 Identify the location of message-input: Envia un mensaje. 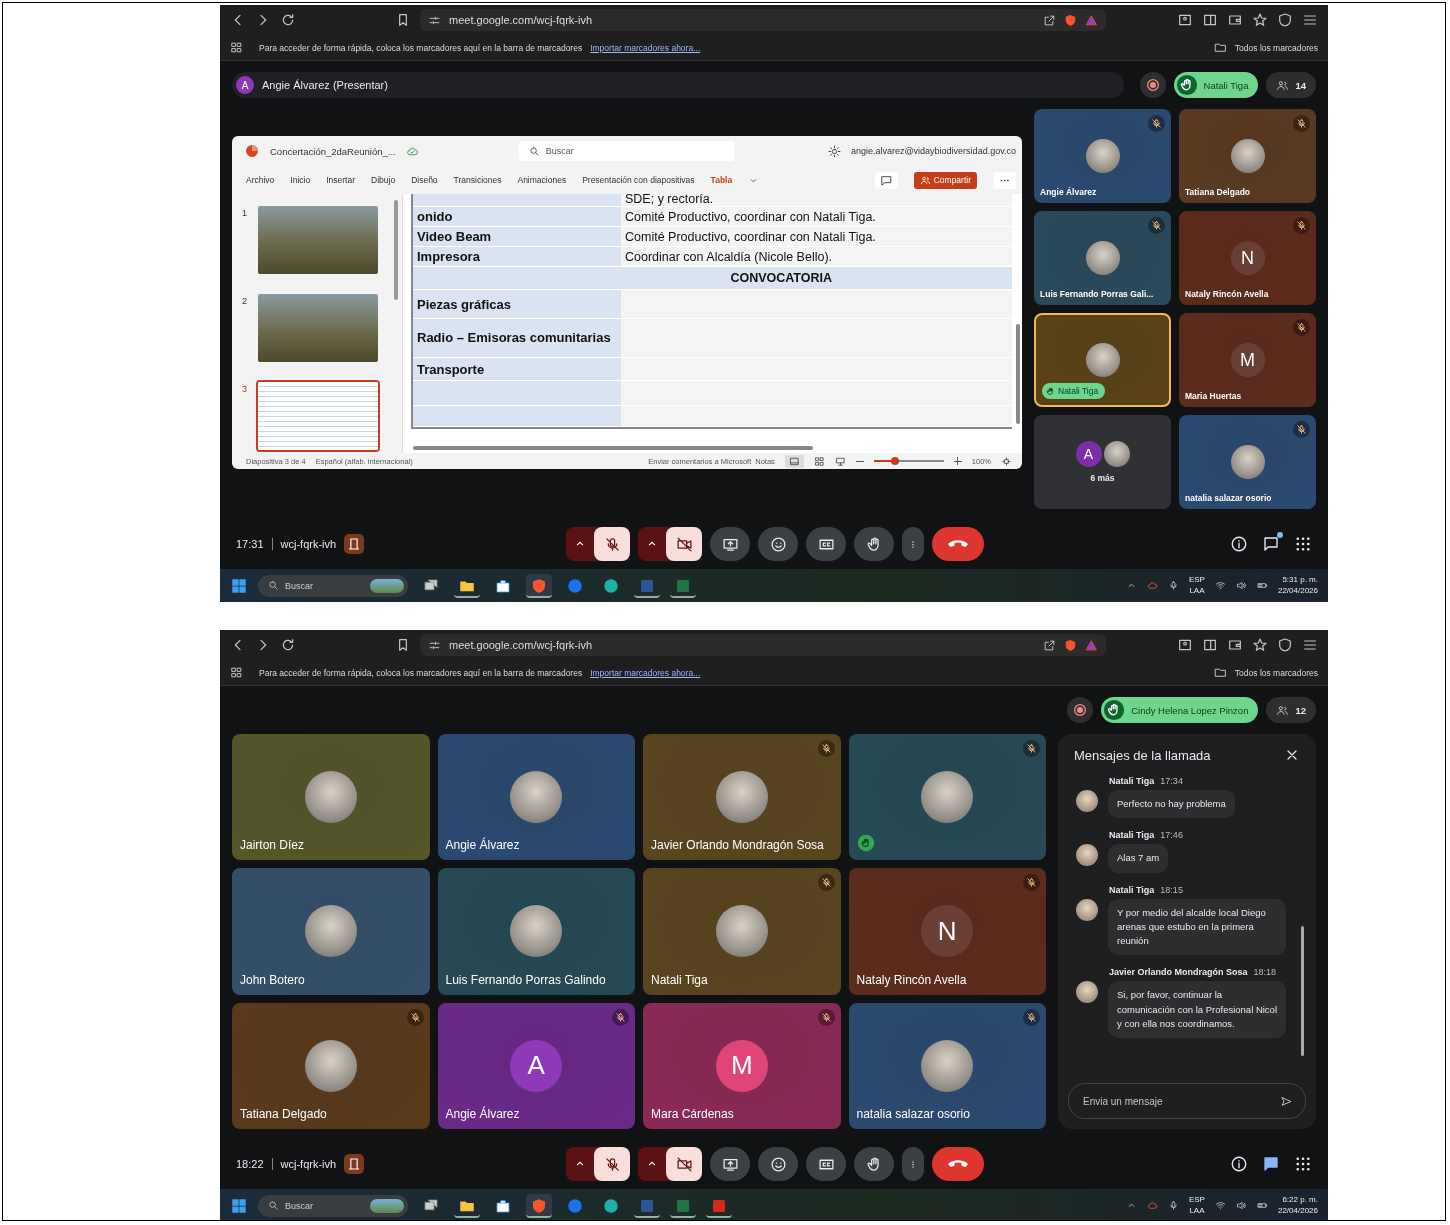
(1187, 1101).